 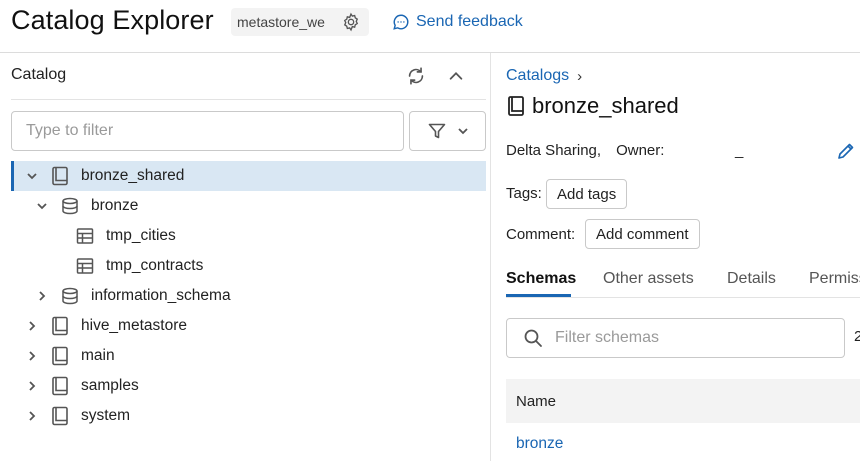 I want to click on tree-item-bronze: bronze, so click(x=248, y=206).